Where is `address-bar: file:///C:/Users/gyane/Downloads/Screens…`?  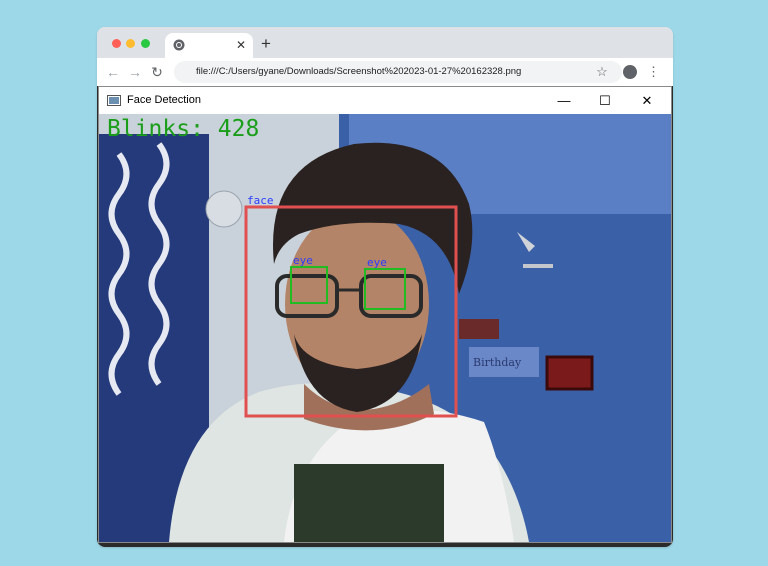 address-bar: file:///C:/Users/gyane/Downloads/Screens… is located at coordinates (398, 72).